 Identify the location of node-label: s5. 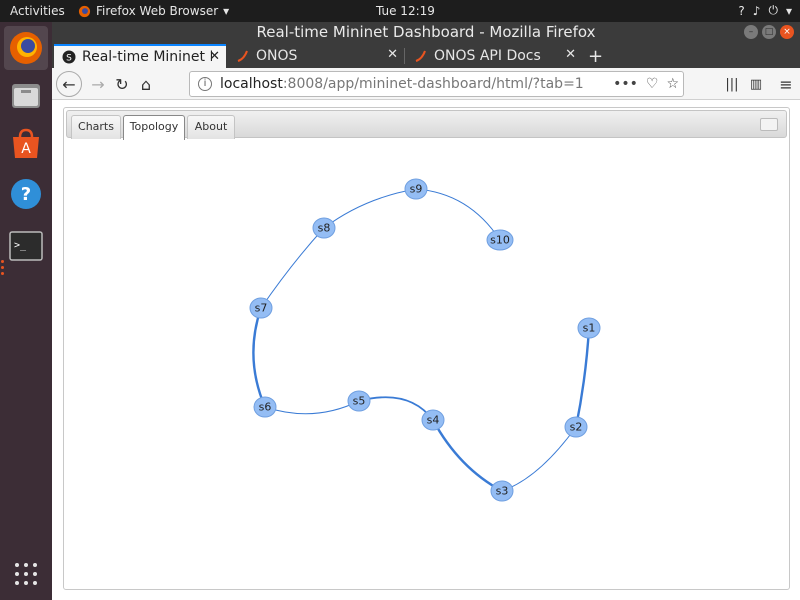
(359, 401).